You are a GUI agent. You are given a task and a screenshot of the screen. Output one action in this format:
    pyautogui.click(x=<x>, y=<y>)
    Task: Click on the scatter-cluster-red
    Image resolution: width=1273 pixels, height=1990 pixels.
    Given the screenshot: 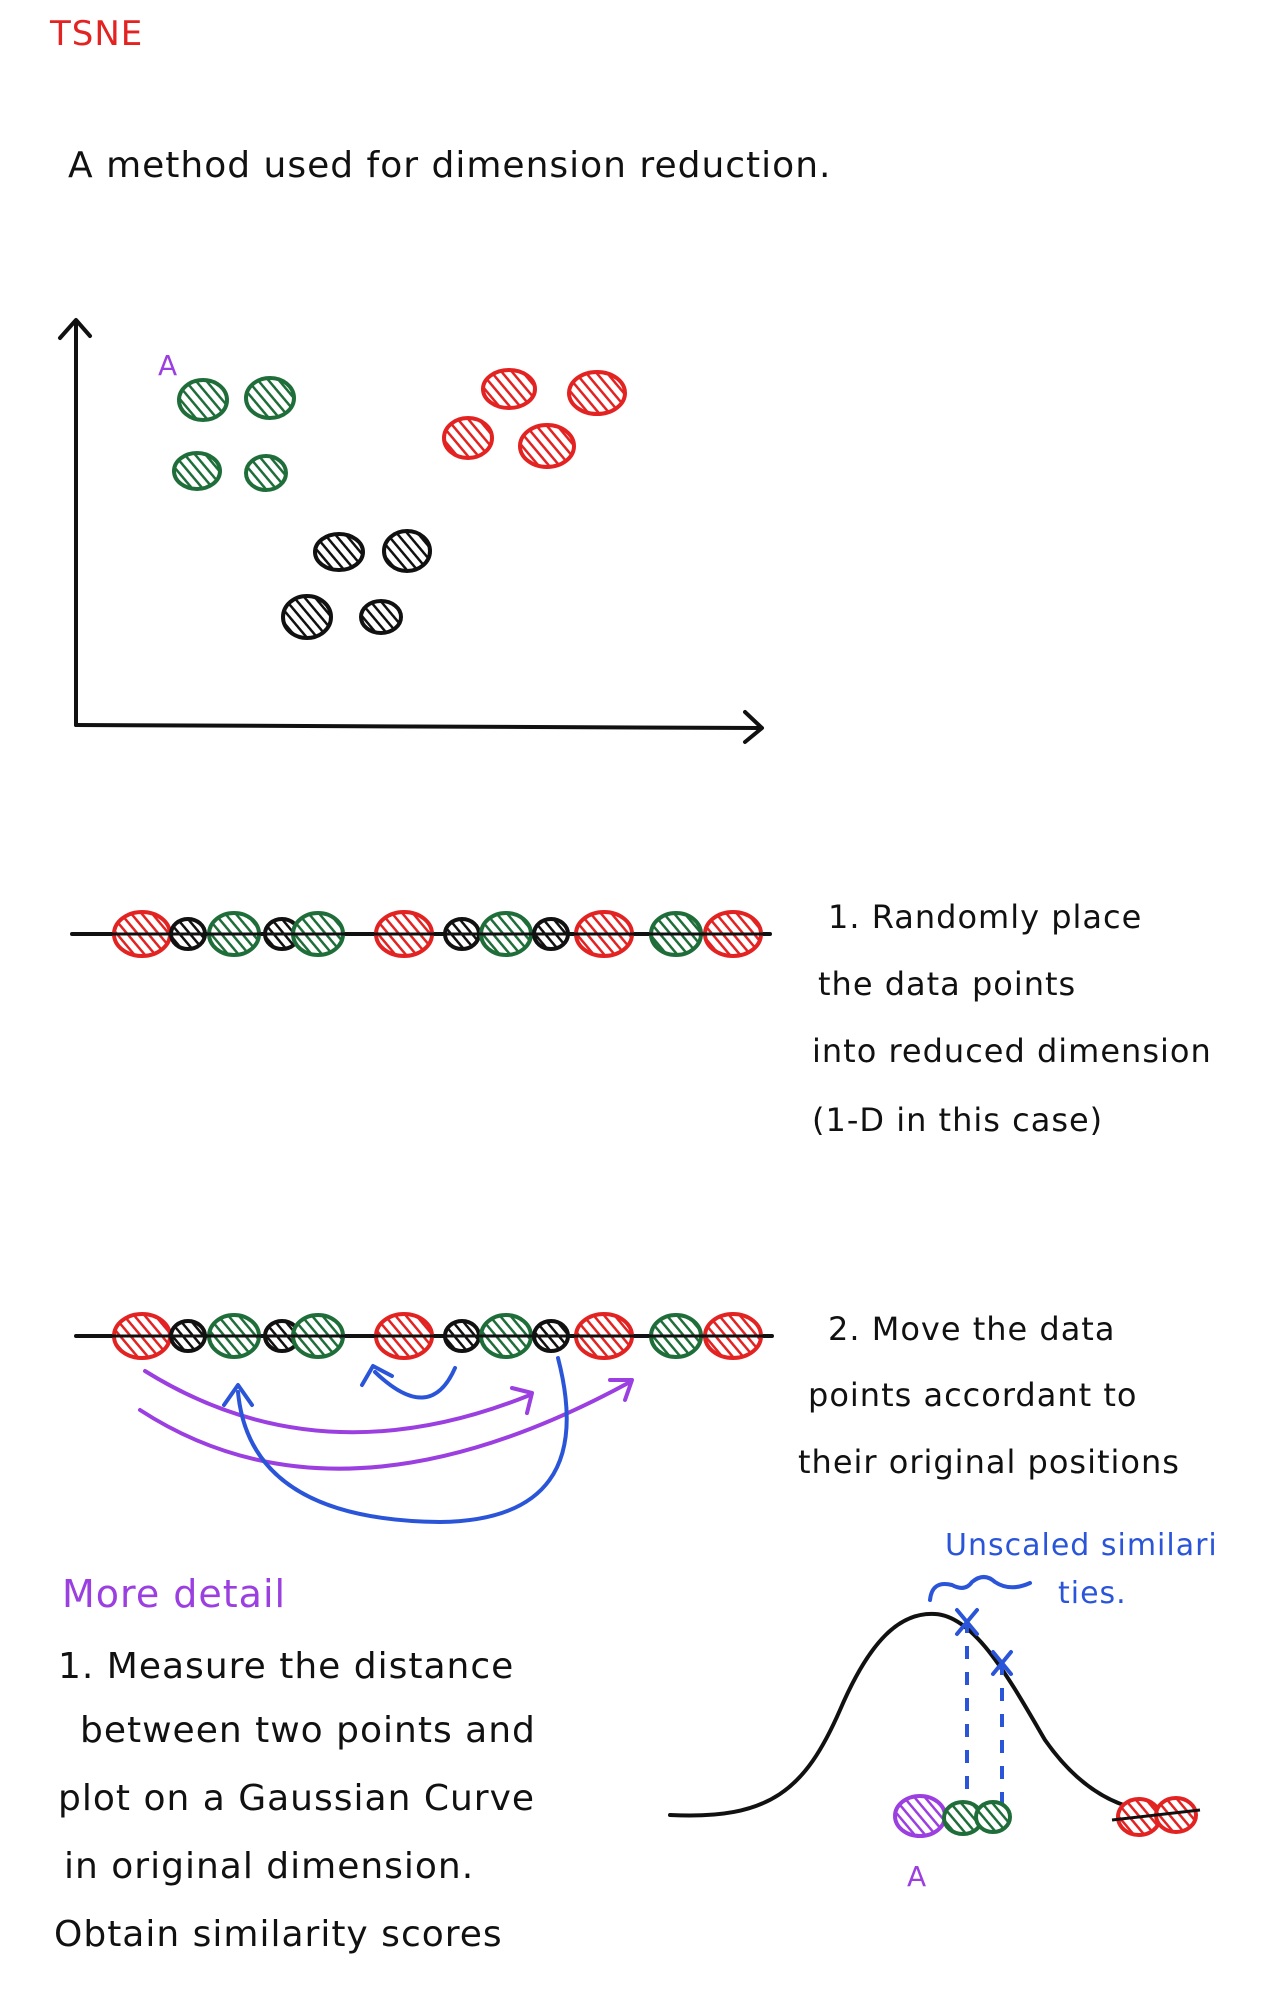 What is the action you would take?
    pyautogui.click(x=534, y=418)
    